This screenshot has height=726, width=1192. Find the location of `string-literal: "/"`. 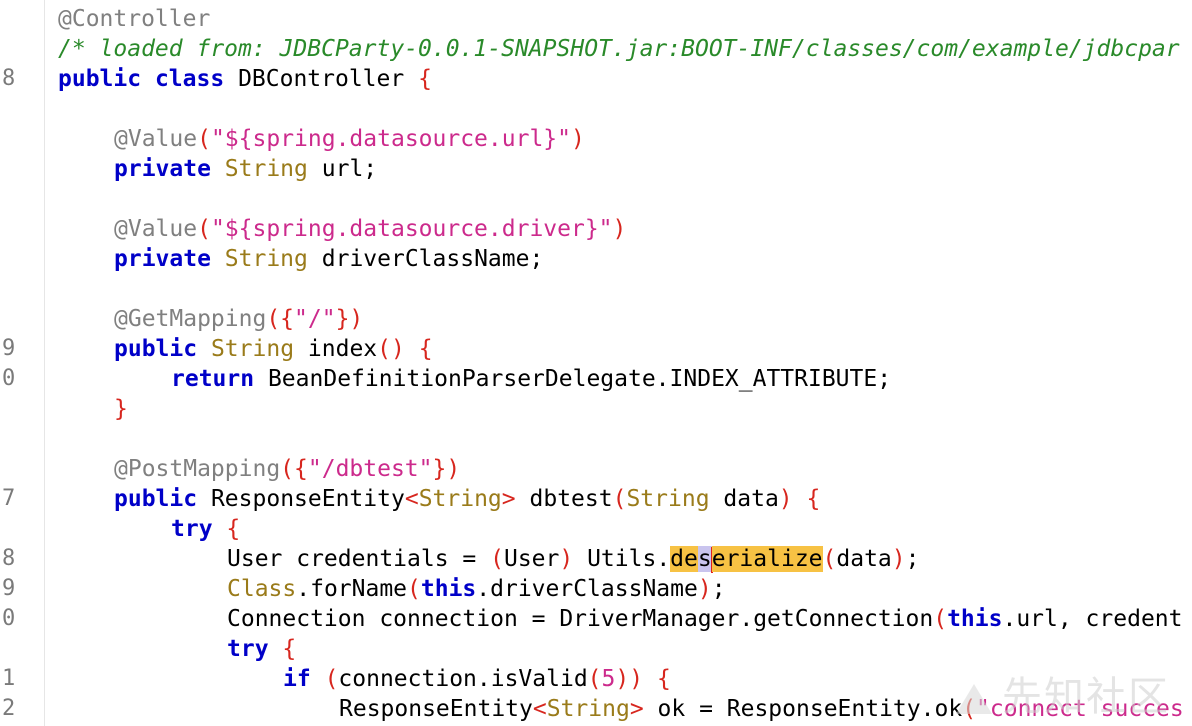

string-literal: "/" is located at coordinates (315, 319).